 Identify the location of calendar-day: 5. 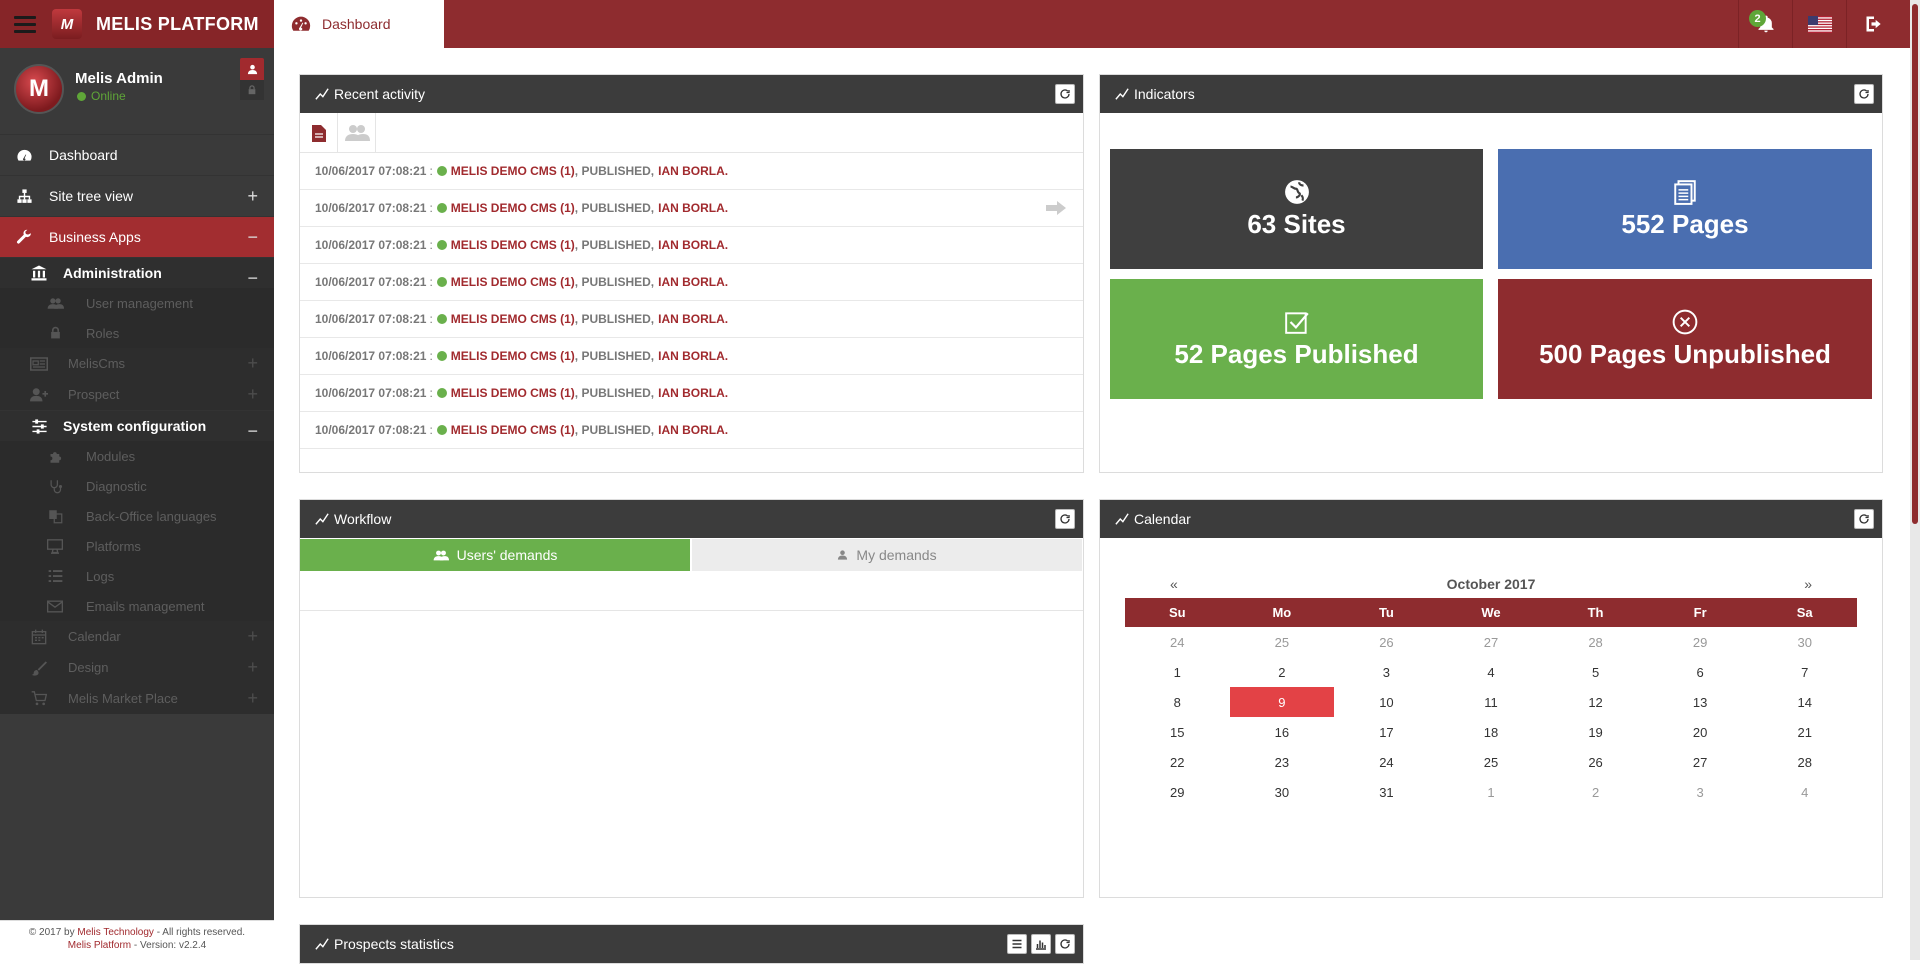
(1595, 672).